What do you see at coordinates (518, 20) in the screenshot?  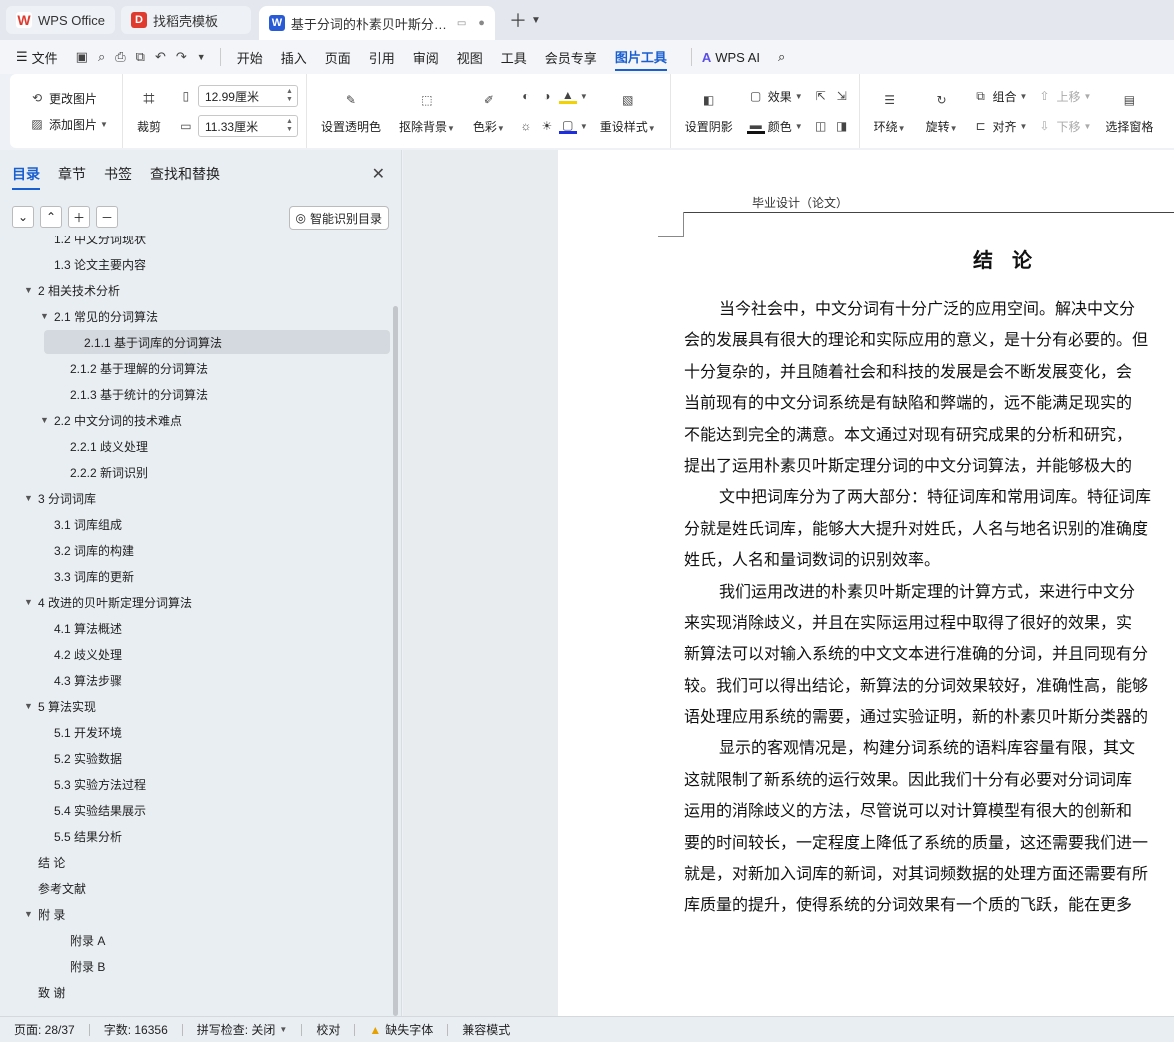 I see `new-tab-plus-icon: ＋` at bounding box center [518, 20].